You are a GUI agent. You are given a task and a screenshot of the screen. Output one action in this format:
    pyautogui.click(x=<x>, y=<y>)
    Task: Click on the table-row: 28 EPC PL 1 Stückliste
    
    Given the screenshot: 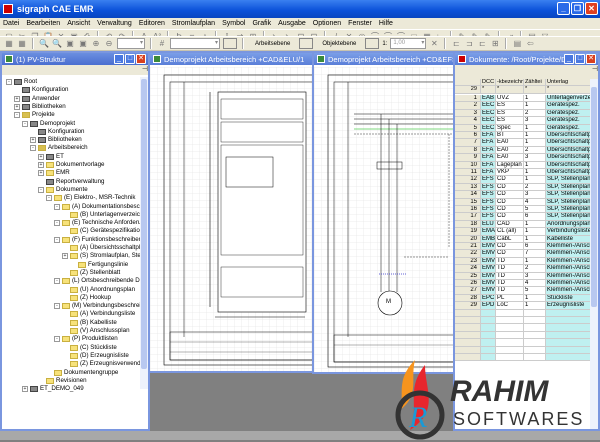 What is the action you would take?
    pyautogui.click(x=523, y=298)
    